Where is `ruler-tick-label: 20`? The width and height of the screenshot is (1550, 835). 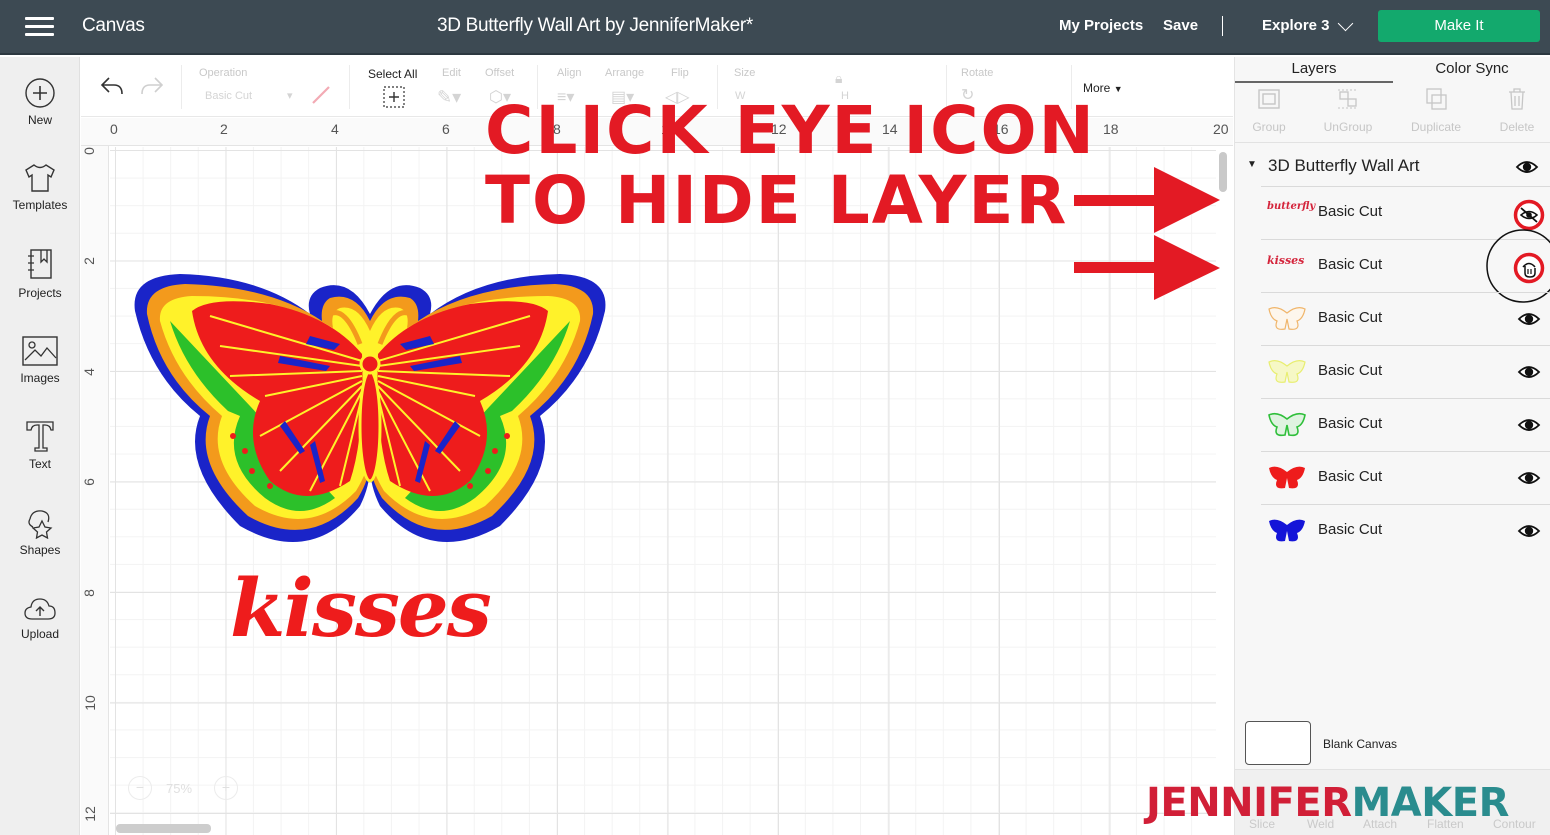
ruler-tick-label: 20 is located at coordinates (1221, 129).